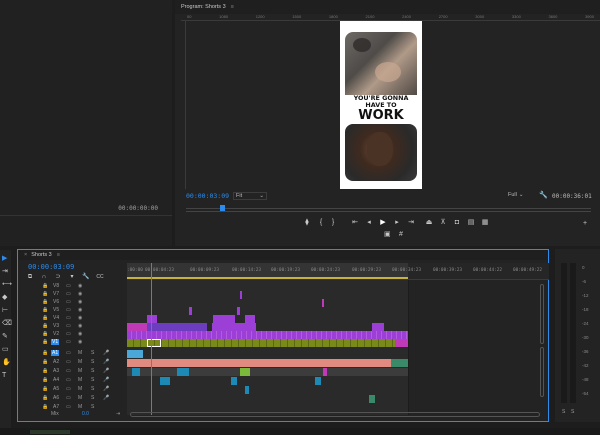  What do you see at coordinates (6, 363) in the screenshot?
I see `hand-tool-icon: ✋` at bounding box center [6, 363].